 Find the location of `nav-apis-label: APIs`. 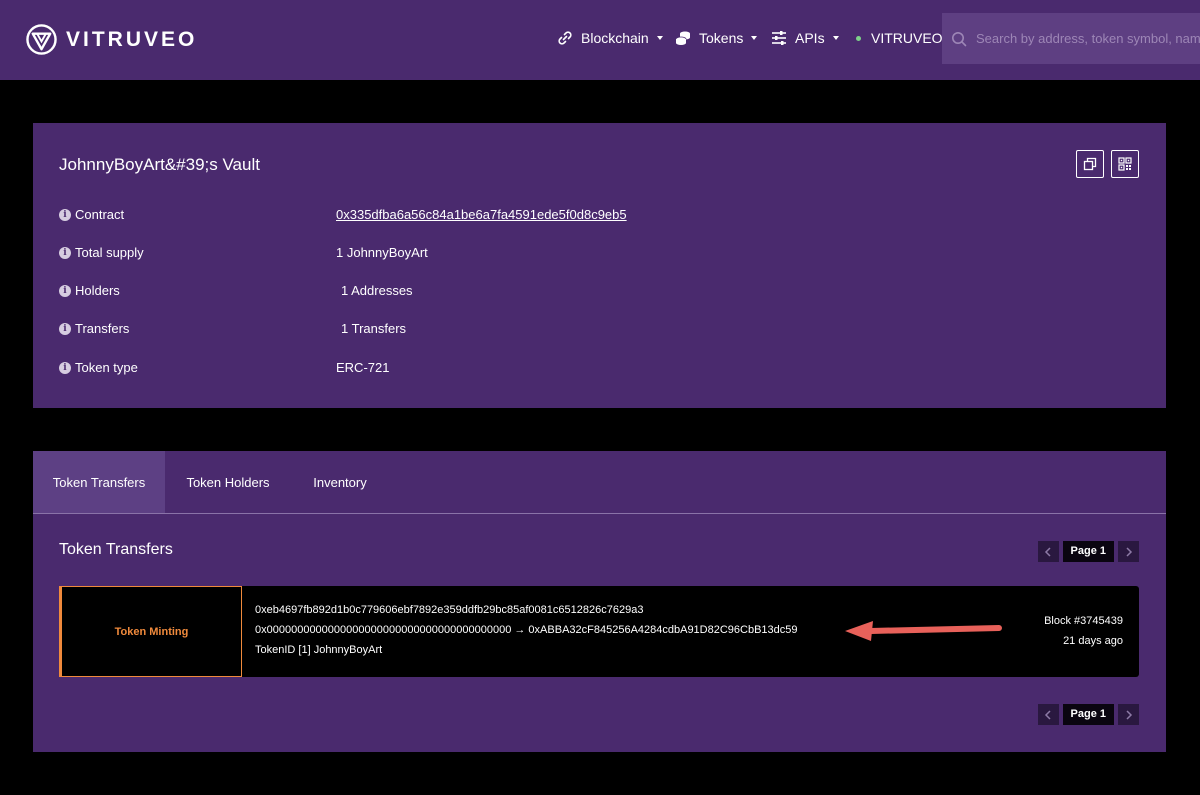

nav-apis-label: APIs is located at coordinates (810, 38).